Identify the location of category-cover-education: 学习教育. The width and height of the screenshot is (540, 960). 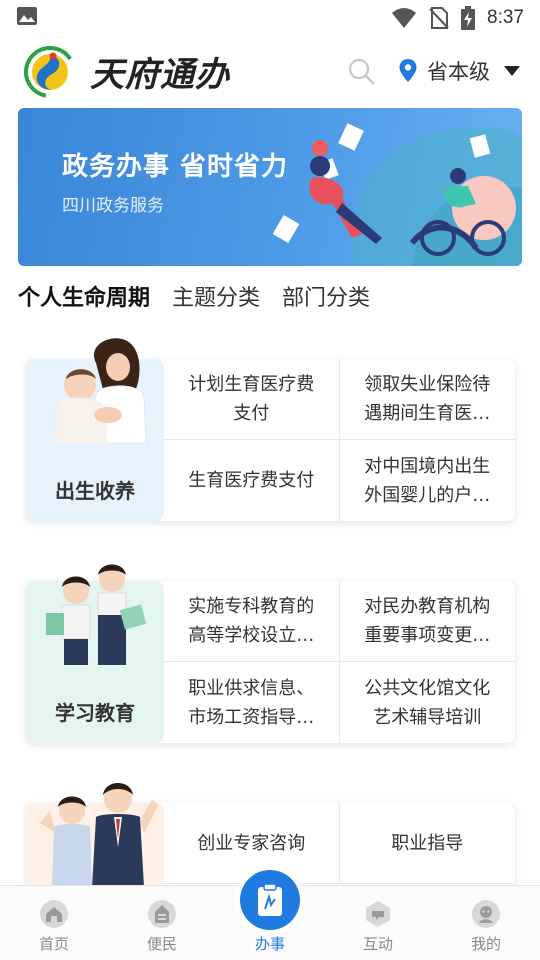
(95, 653).